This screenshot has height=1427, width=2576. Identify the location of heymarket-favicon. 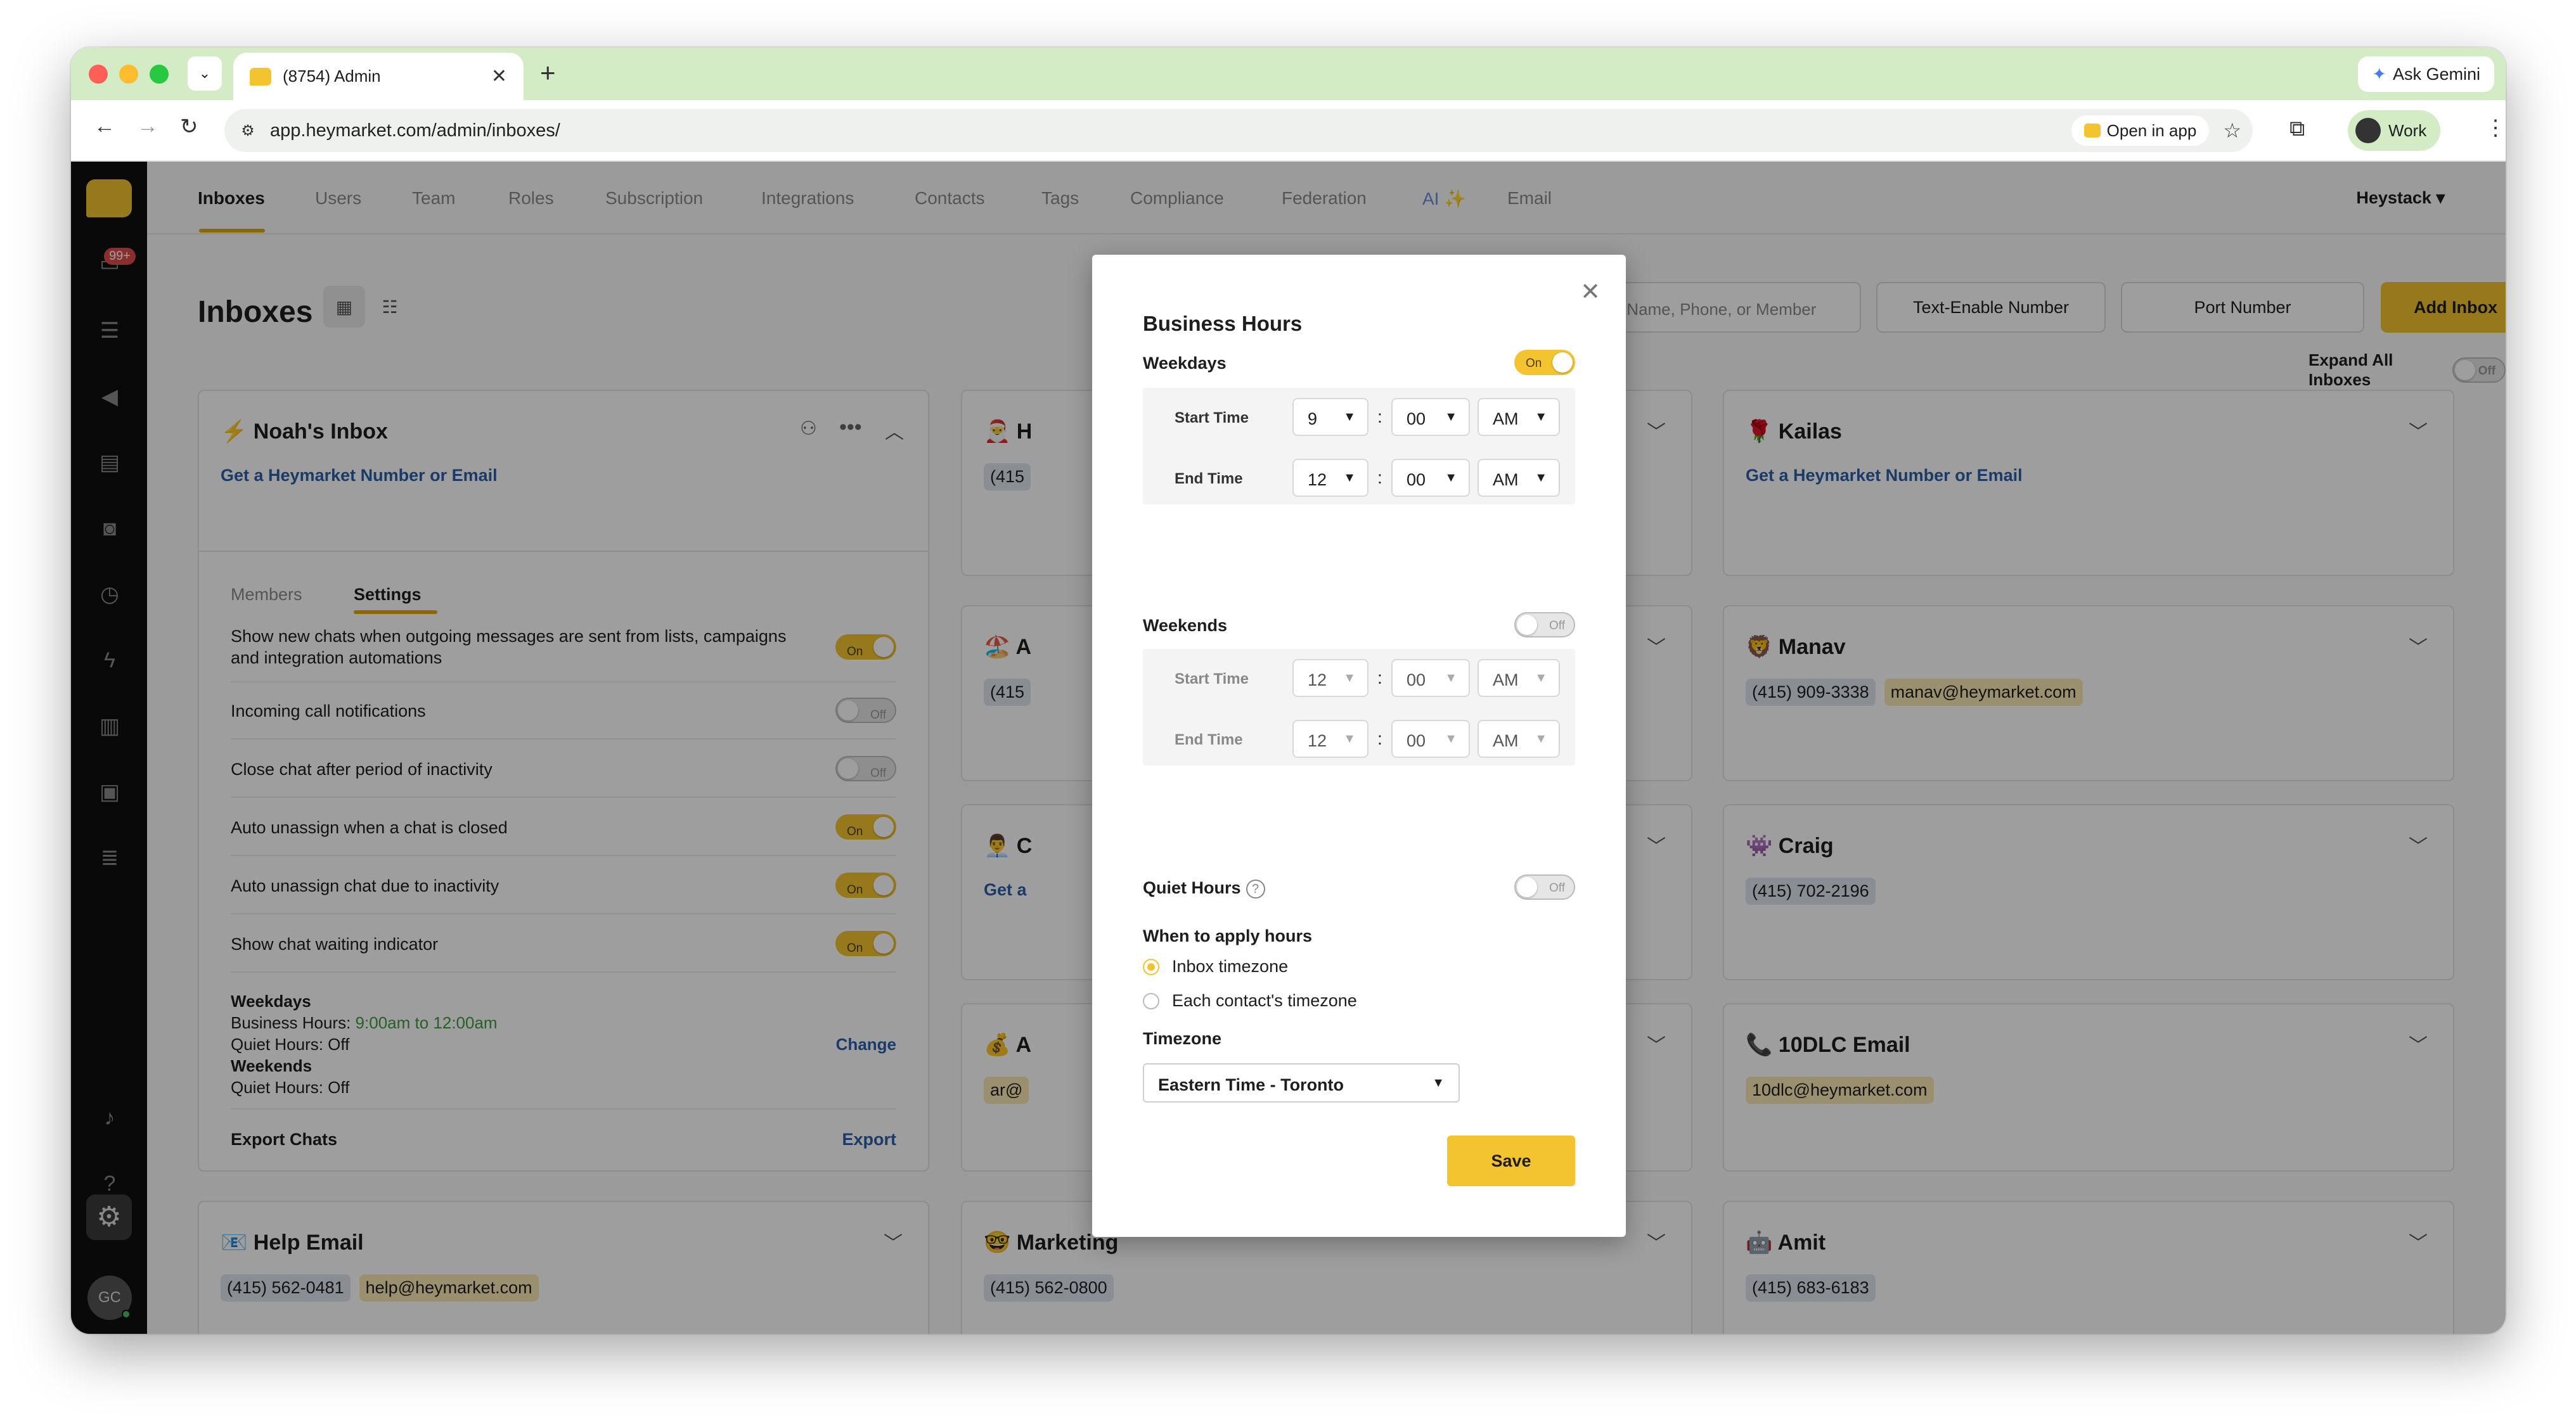
(260, 76).